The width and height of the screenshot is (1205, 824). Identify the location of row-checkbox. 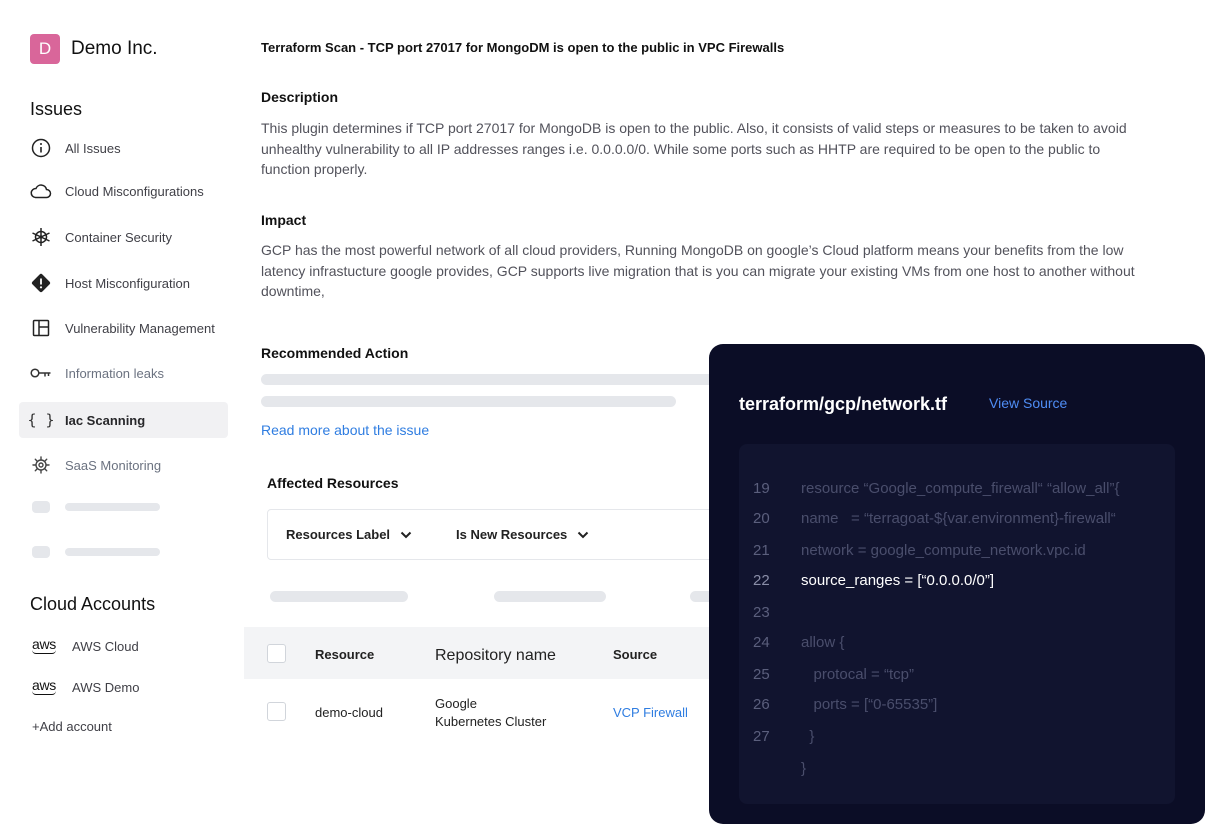
(276, 711).